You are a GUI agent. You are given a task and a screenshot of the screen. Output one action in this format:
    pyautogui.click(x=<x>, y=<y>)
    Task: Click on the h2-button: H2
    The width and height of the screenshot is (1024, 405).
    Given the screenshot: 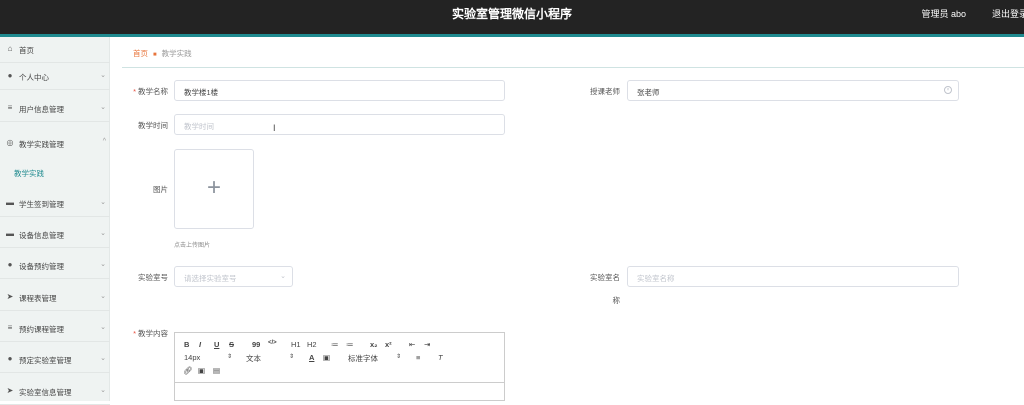 What is the action you would take?
    pyautogui.click(x=312, y=344)
    